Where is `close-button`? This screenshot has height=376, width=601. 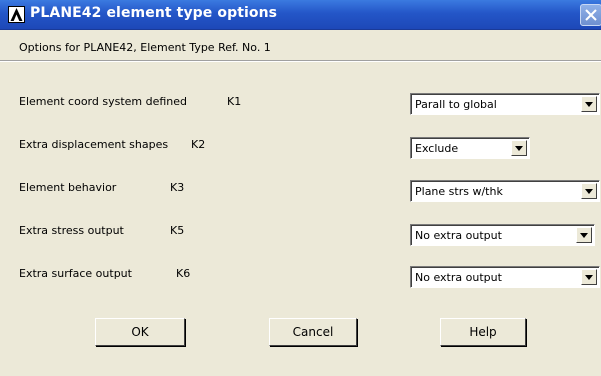
close-button is located at coordinates (590, 15).